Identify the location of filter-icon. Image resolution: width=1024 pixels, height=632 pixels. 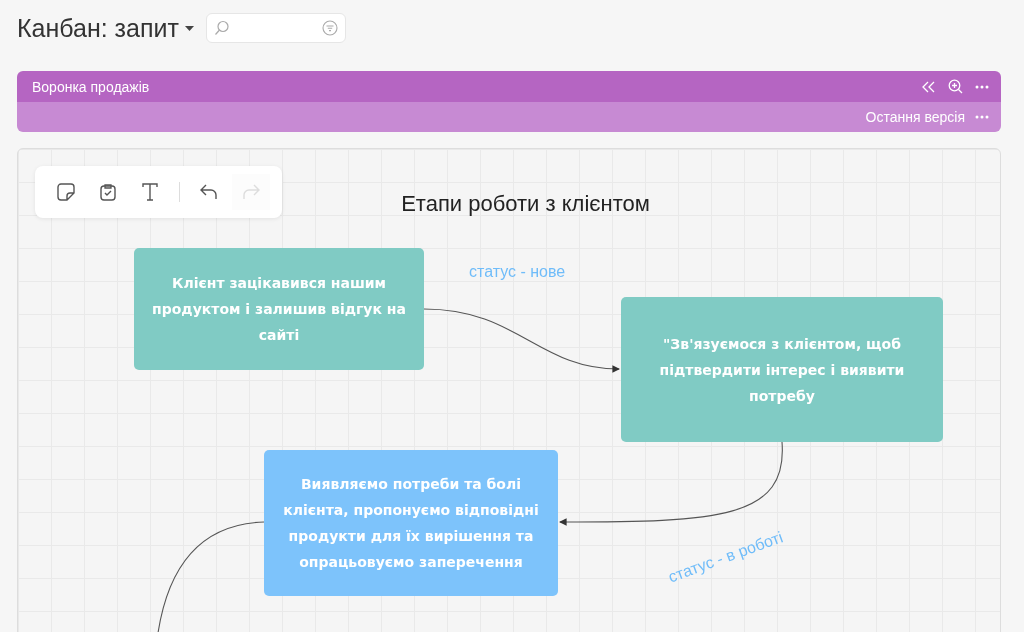
(329, 28).